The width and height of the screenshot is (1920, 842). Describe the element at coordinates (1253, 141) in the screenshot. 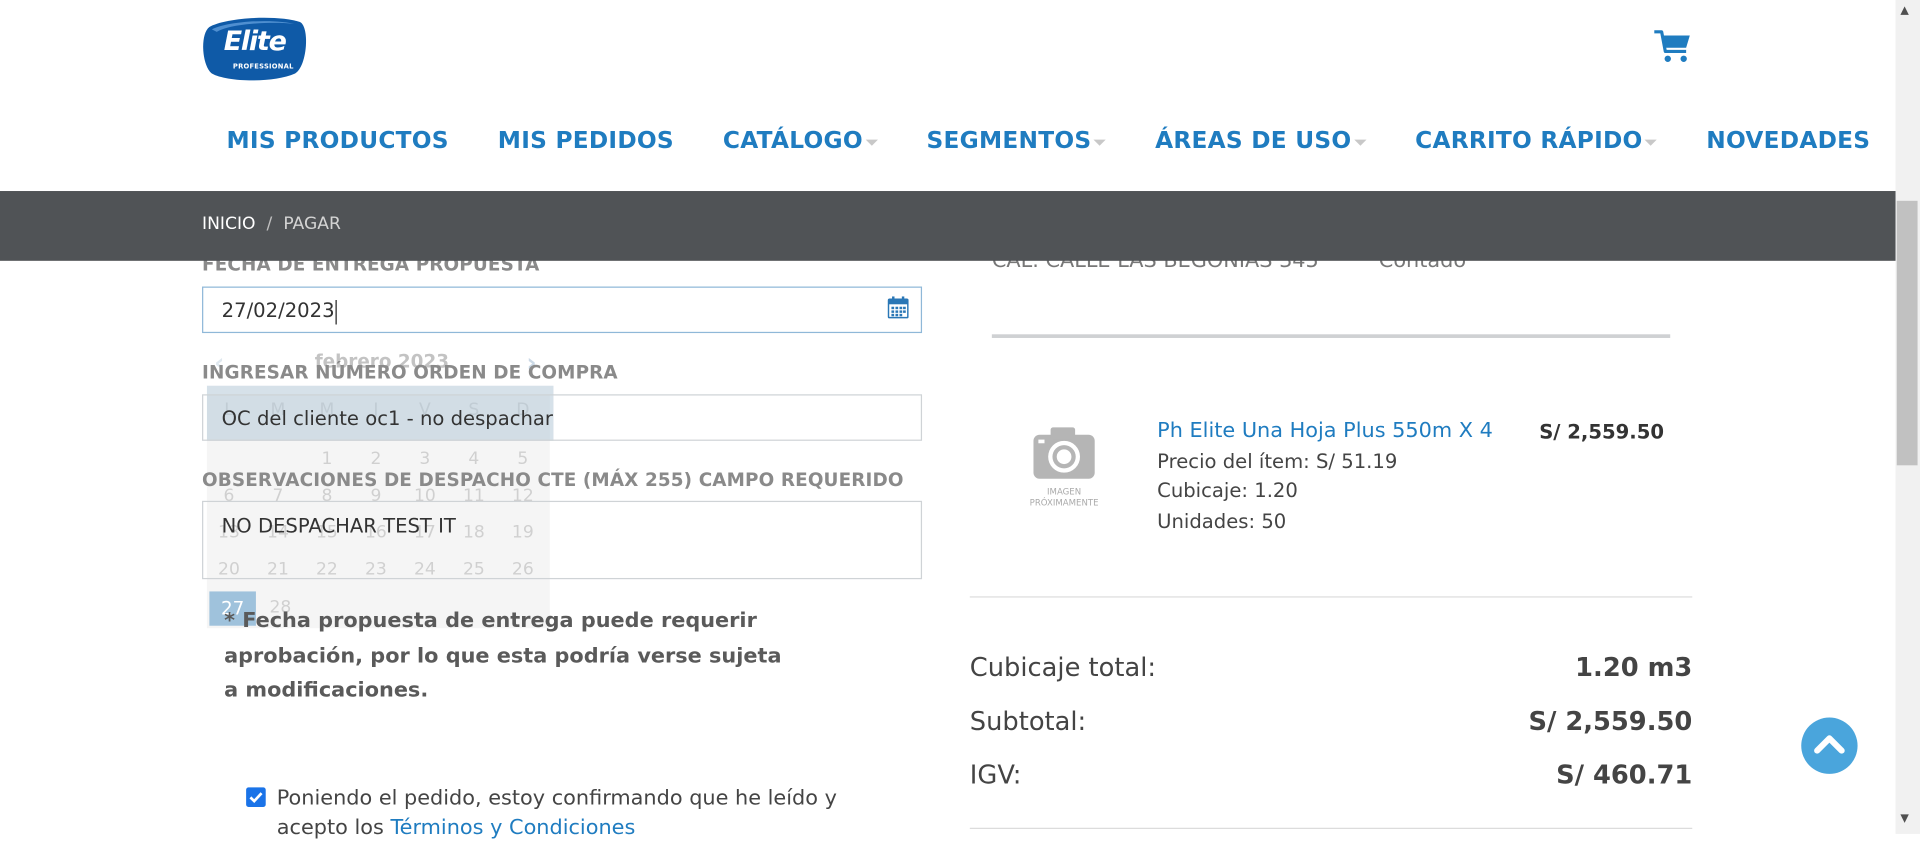

I see `nav-label: ÁREAS DE USO` at that location.